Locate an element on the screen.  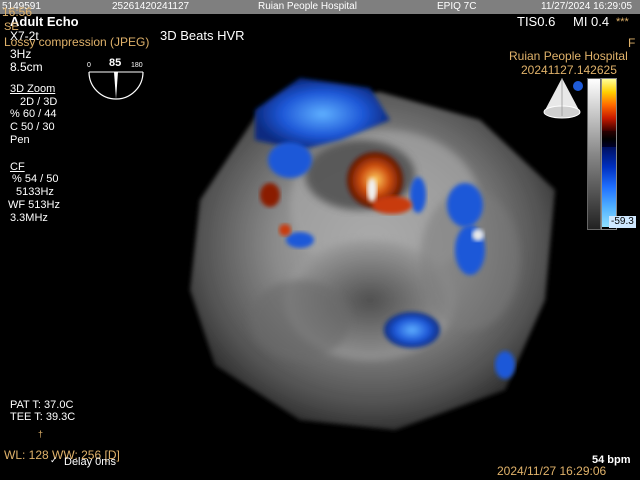
dial-min: 0 is located at coordinates (89, 65).